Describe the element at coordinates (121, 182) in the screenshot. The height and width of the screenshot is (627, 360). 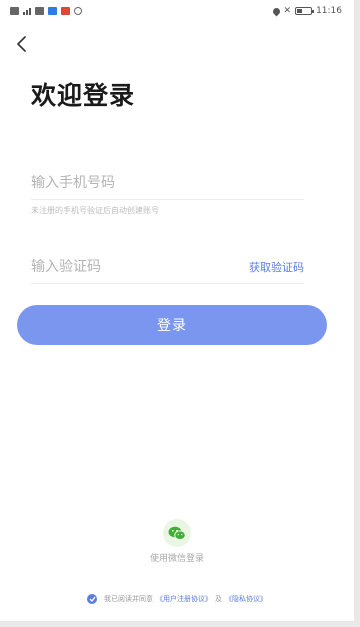
I see `phone-input` at that location.